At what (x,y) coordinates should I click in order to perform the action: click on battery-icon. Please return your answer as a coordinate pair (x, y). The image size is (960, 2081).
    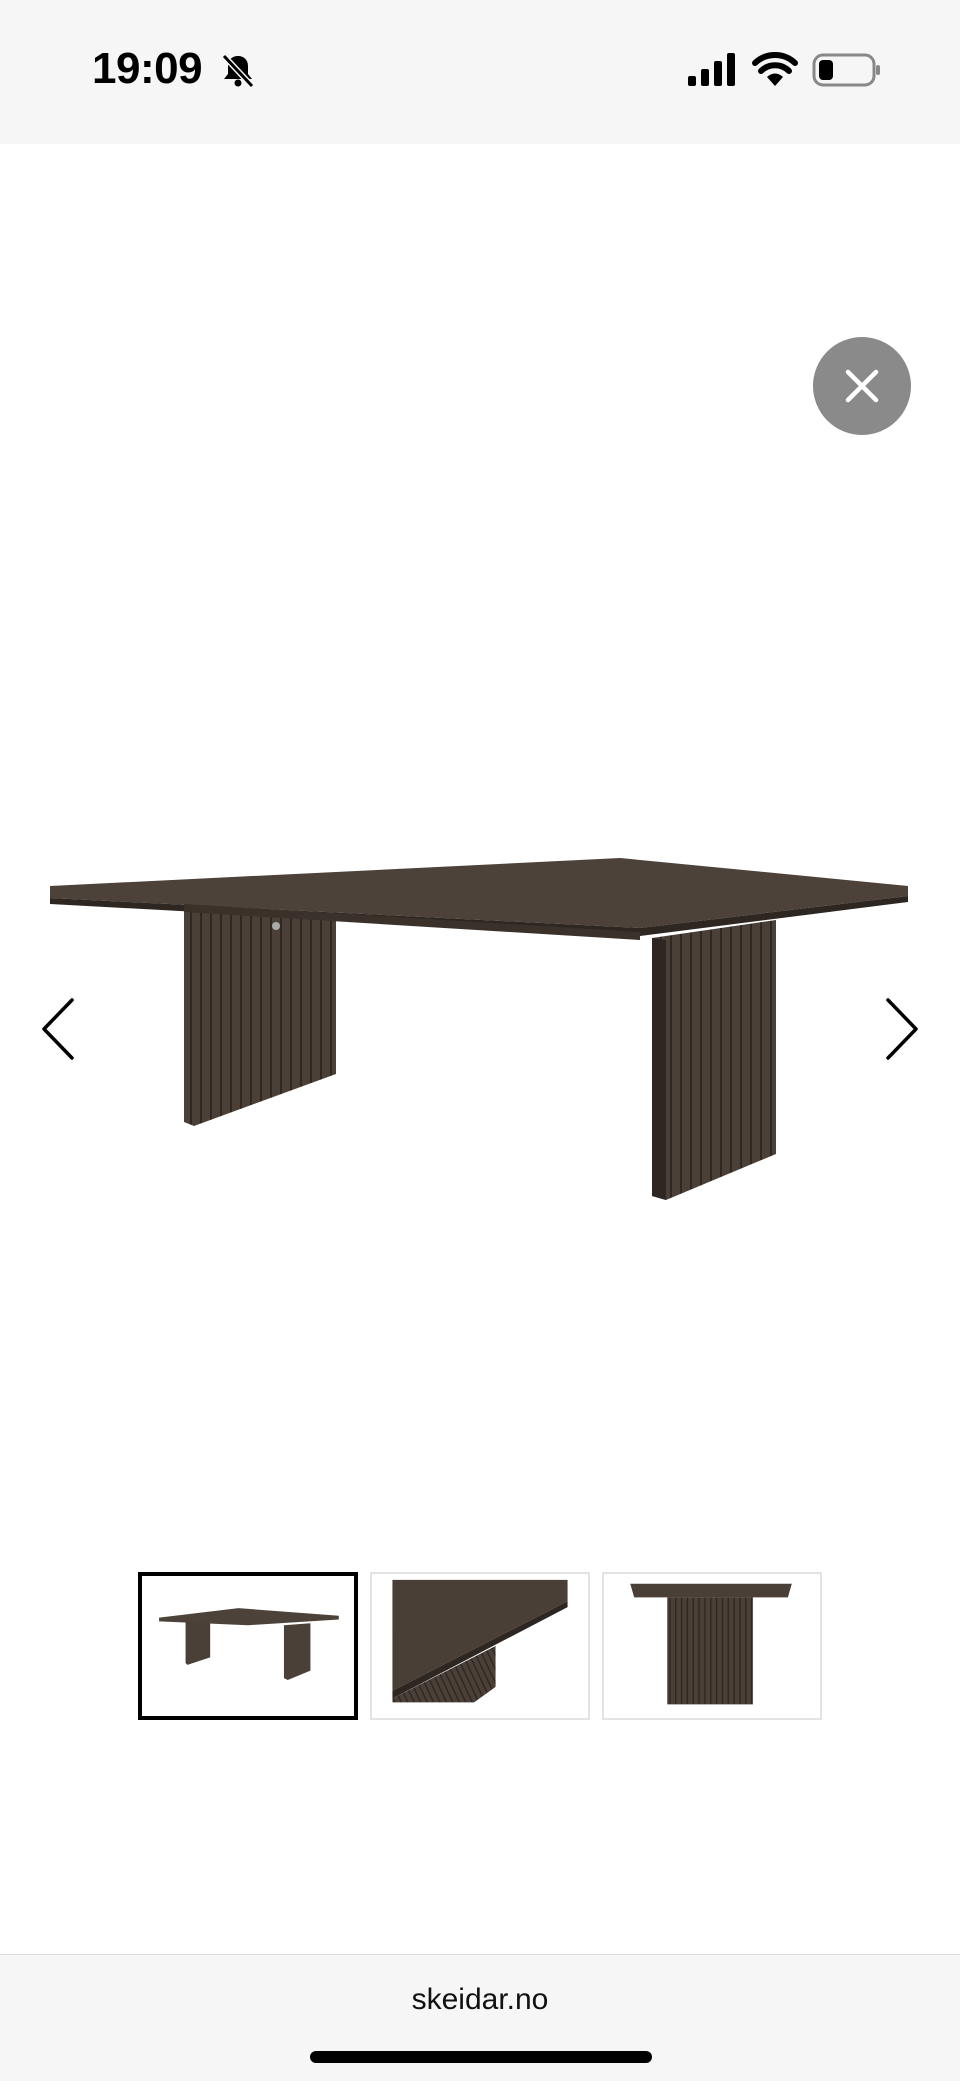
    Looking at the image, I should click on (846, 70).